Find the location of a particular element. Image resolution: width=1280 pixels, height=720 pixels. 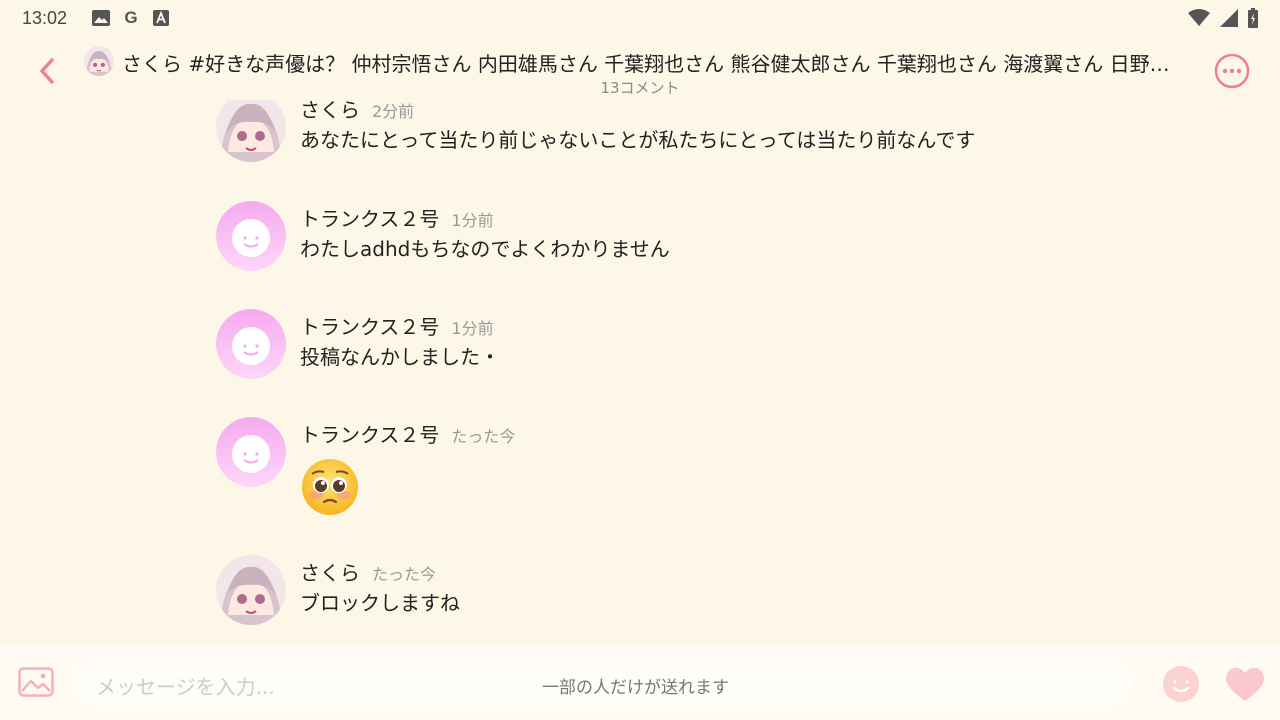

google-icon: G is located at coordinates (131, 17).